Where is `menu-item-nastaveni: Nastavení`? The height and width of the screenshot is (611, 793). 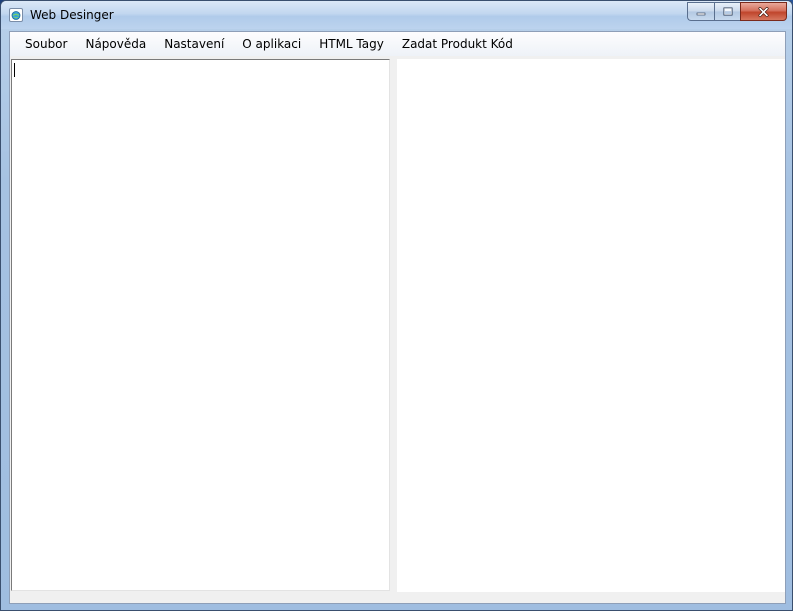
menu-item-nastaveni: Nastavení is located at coordinates (194, 44).